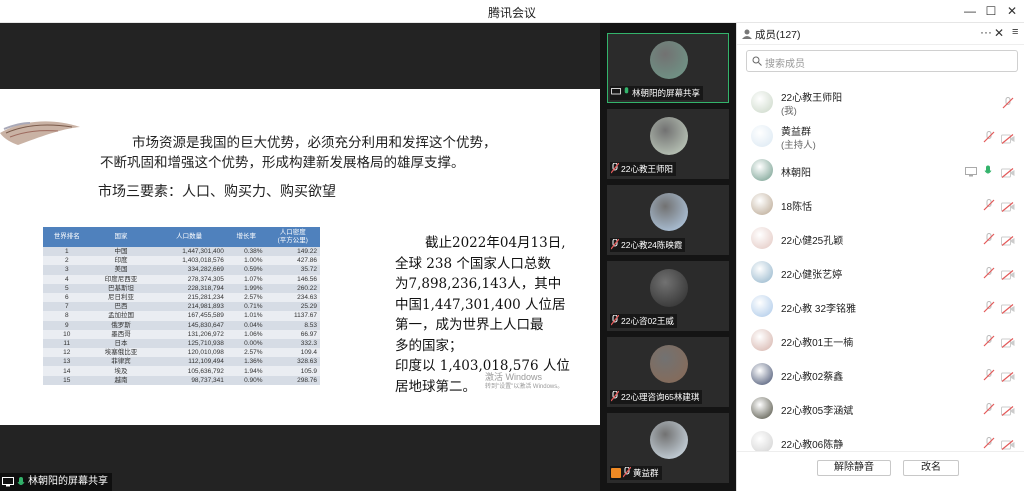 The image size is (1024, 491). Describe the element at coordinates (880, 272) in the screenshot. I see `member-row: 22心健张艺婷` at that location.